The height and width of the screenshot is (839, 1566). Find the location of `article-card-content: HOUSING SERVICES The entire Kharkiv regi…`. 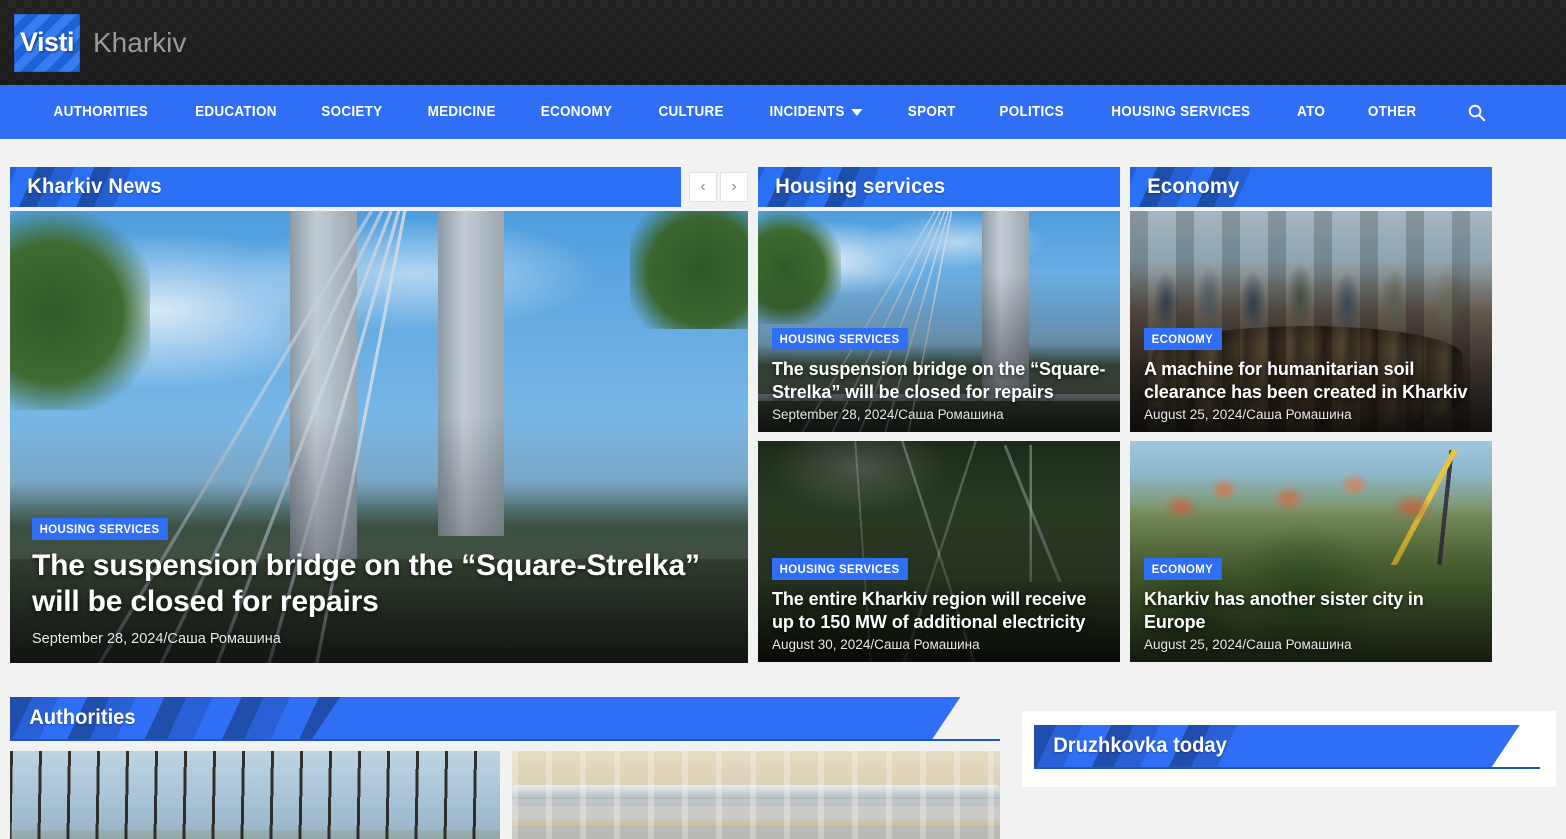

article-card-content: HOUSING SERVICES The entire Kharkiv regi… is located at coordinates (940, 605).